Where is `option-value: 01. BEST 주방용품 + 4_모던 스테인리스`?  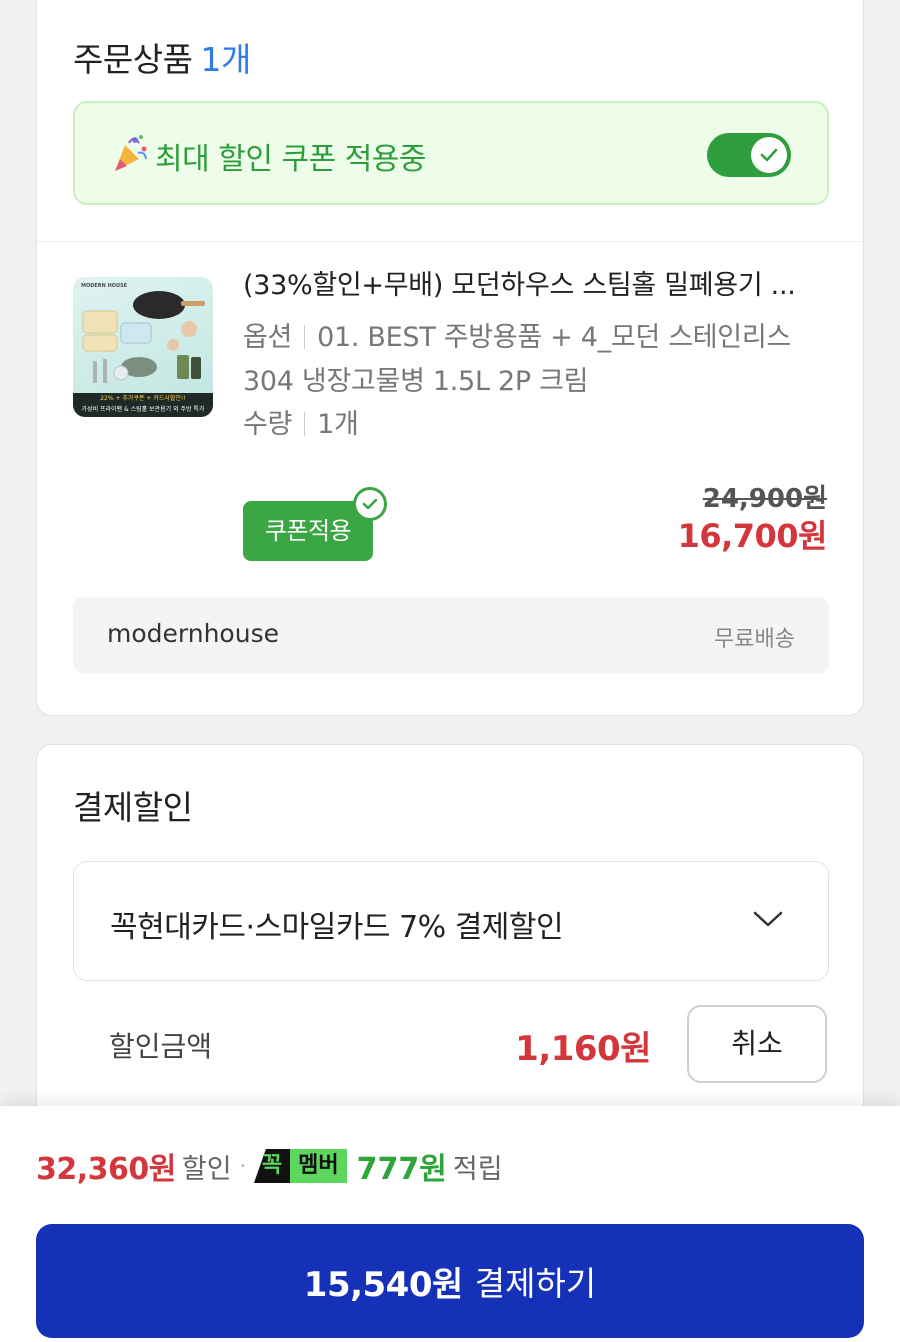 option-value: 01. BEST 주방용품 + 4_모던 스테인리스 is located at coordinates (554, 337).